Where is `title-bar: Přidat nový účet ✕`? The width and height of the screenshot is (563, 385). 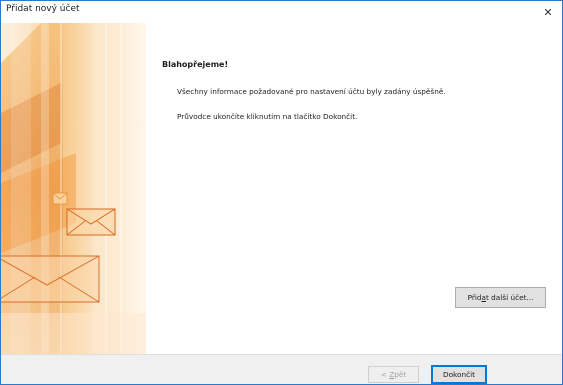 title-bar: Přidat nový účet ✕ is located at coordinates (281, 12).